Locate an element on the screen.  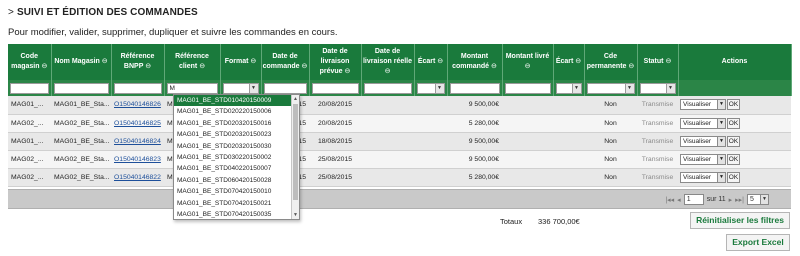
autocomplete-option: MAG01_BE_STD020320150023 is located at coordinates (236, 134).